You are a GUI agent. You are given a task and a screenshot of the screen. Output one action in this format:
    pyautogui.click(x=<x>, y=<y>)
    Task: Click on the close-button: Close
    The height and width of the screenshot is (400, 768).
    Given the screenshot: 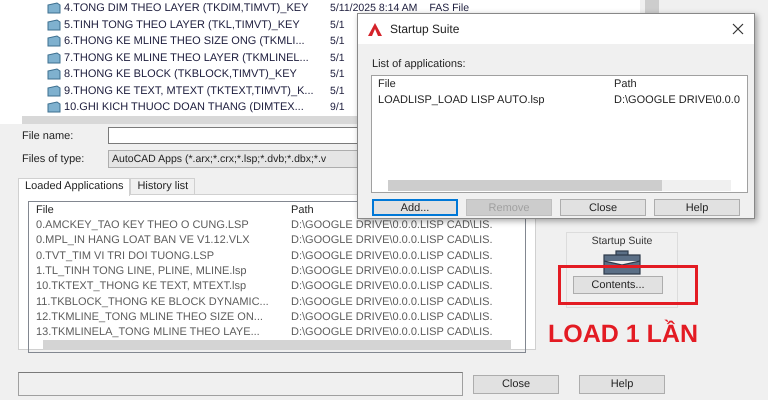 What is the action you would take?
    pyautogui.click(x=516, y=384)
    